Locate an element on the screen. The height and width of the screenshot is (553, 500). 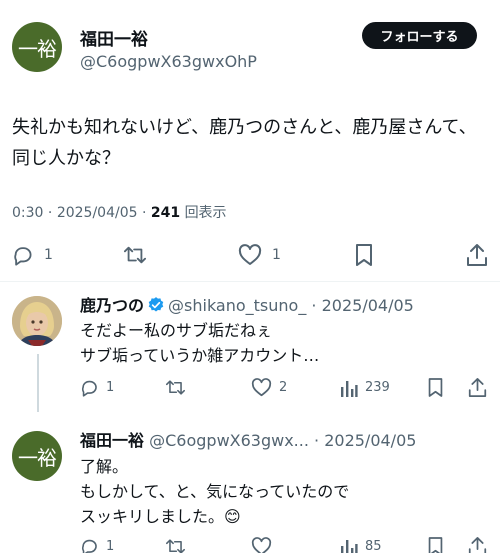
post-date: 2025/04/05 is located at coordinates (97, 213).